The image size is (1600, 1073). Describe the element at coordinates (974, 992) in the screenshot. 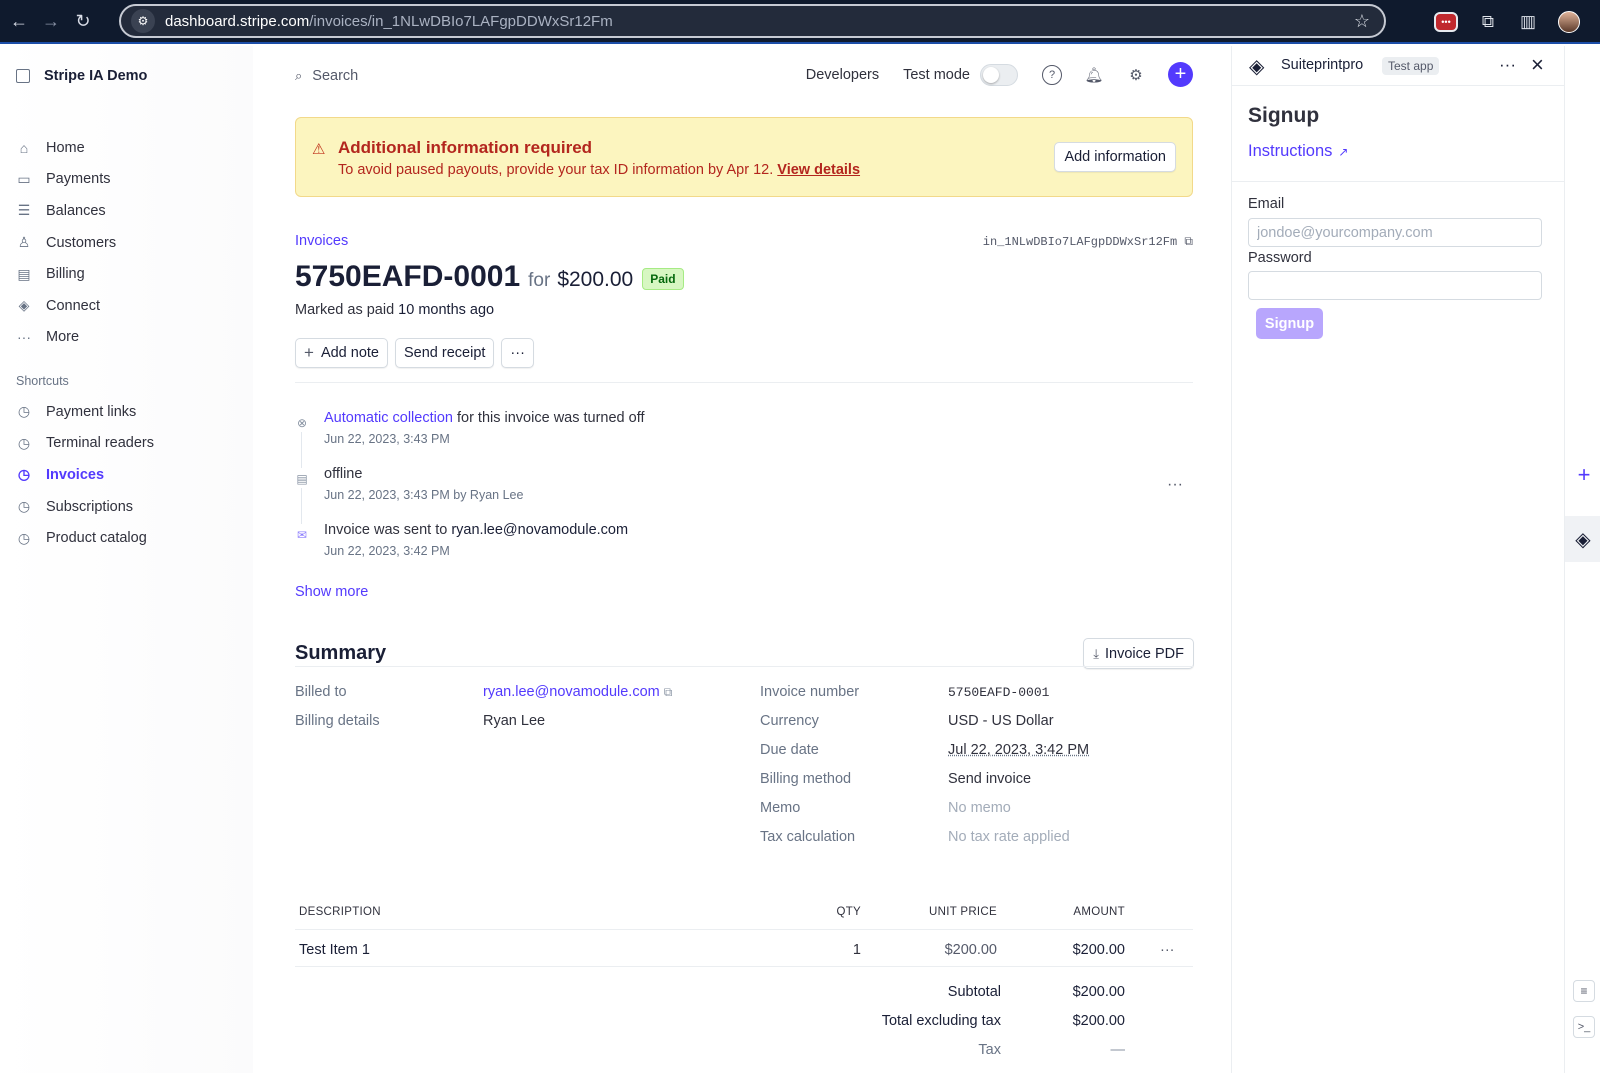

I see `subtotal-label: Subtotal` at that location.